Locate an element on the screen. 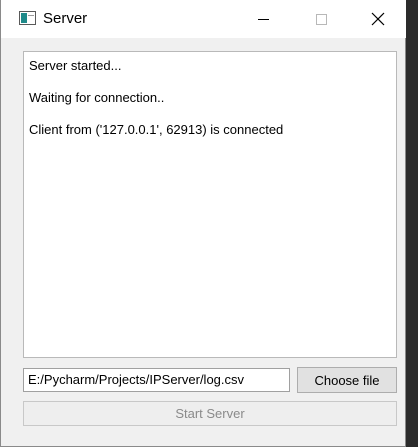 The image size is (418, 447). close-button is located at coordinates (378, 19).